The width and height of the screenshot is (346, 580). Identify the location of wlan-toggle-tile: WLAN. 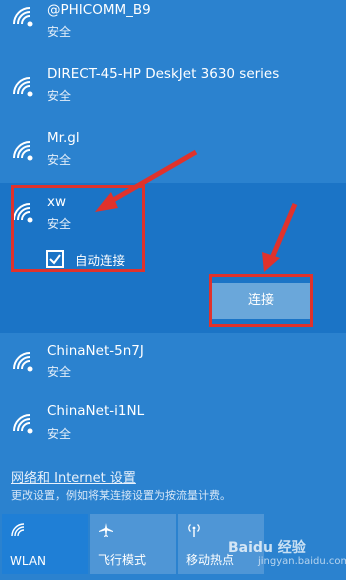
(45, 544).